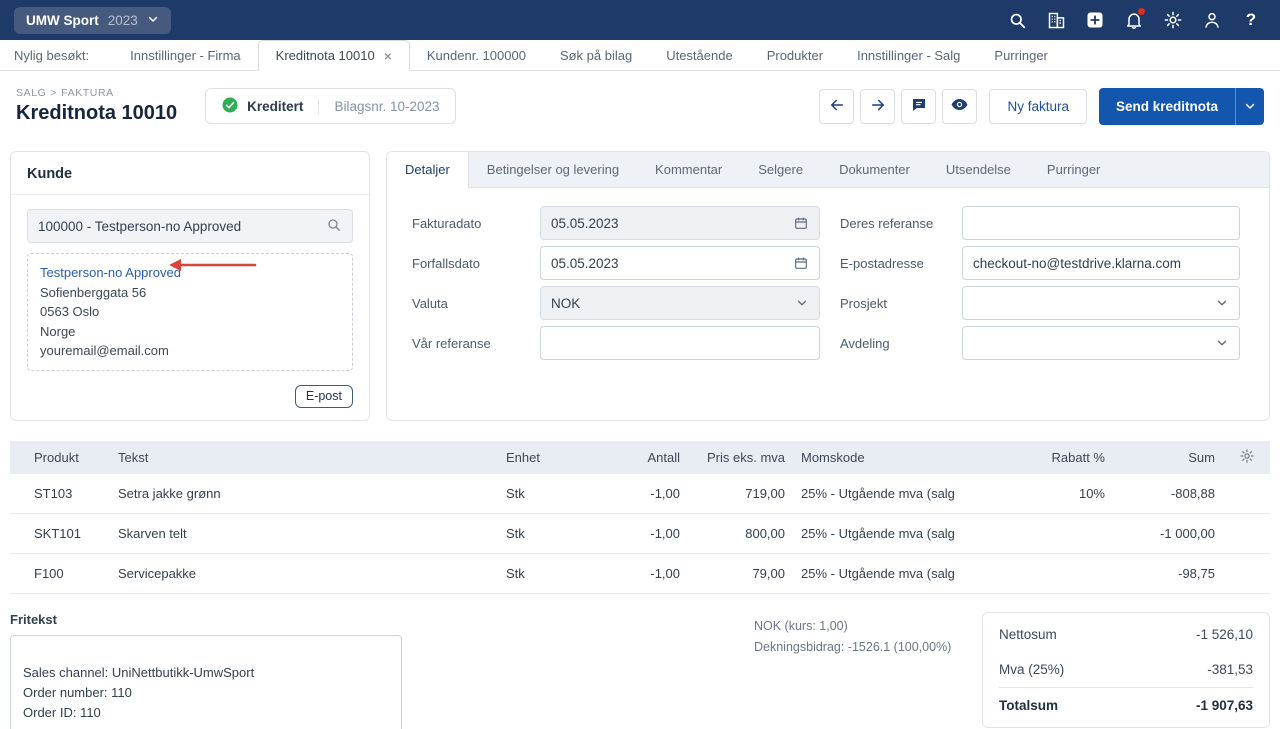 This screenshot has height=729, width=1280. I want to click on account-icon, so click(1212, 20).